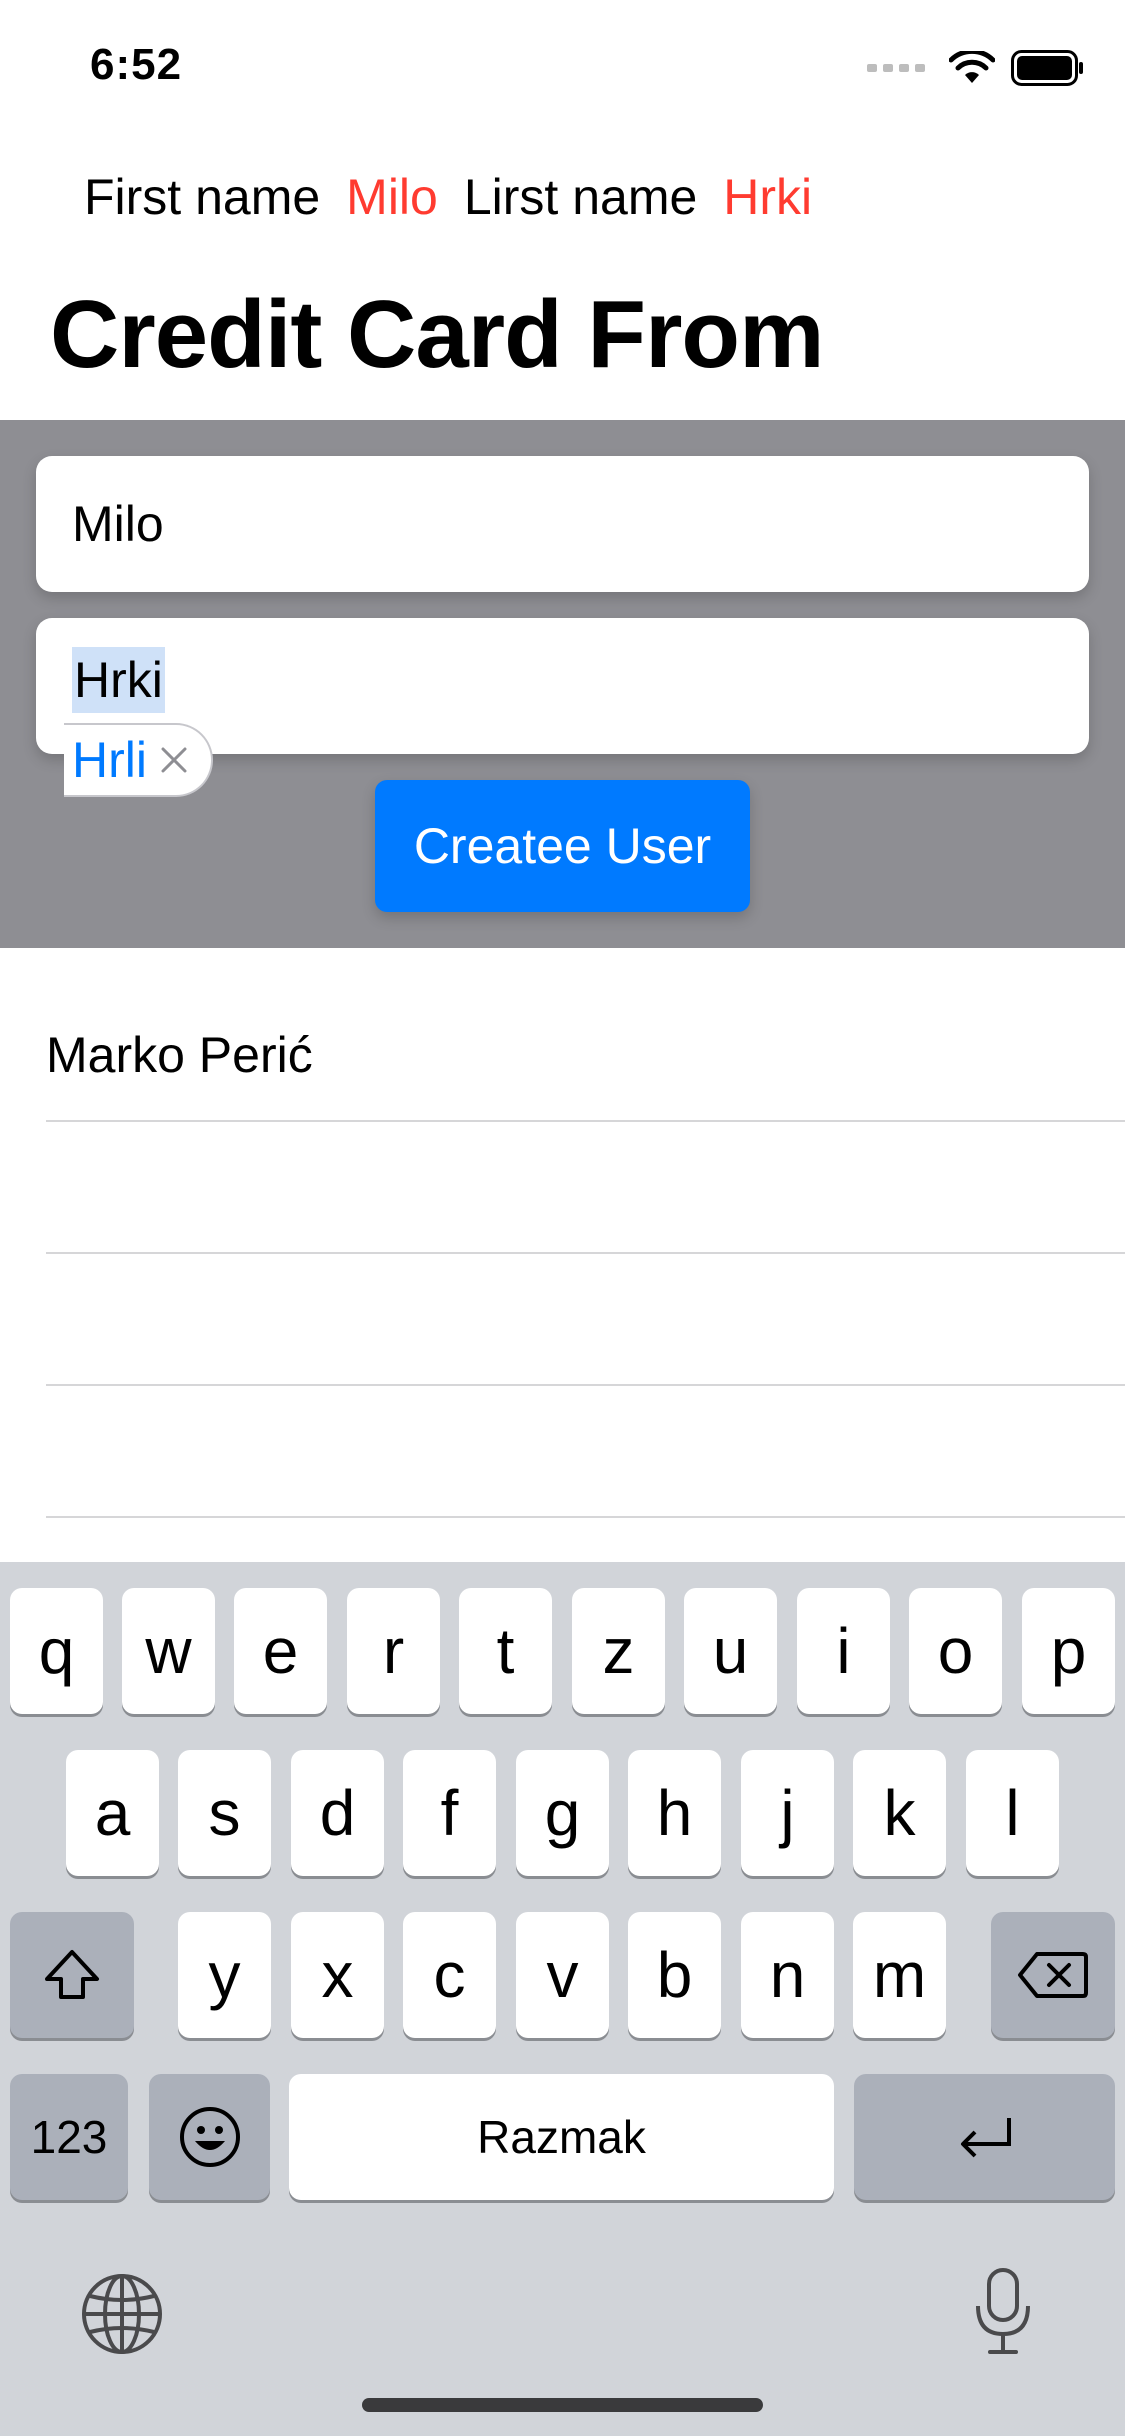 The width and height of the screenshot is (1125, 2436). I want to click on backspace-icon, so click(1053, 1975).